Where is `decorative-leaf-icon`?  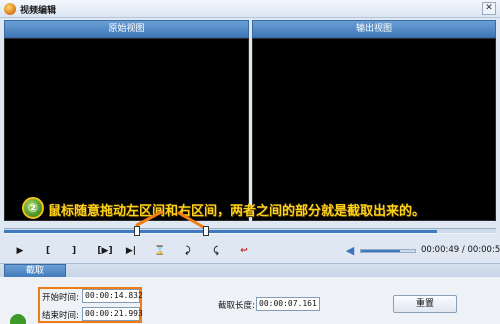
decorative-leaf-icon is located at coordinates (18, 319).